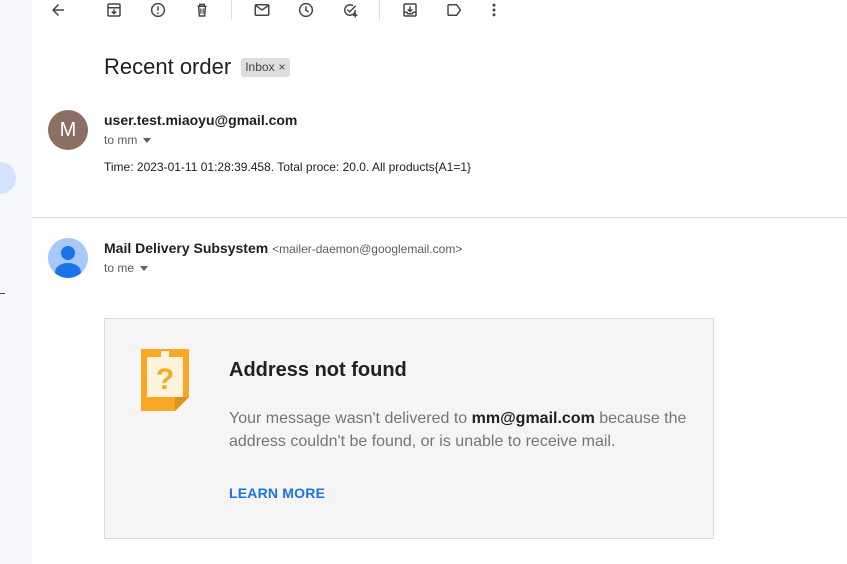 Image resolution: width=847 pixels, height=564 pixels. Describe the element at coordinates (200, 120) in the screenshot. I see `sender-name: user.test.miaoyu@gmail.com` at that location.